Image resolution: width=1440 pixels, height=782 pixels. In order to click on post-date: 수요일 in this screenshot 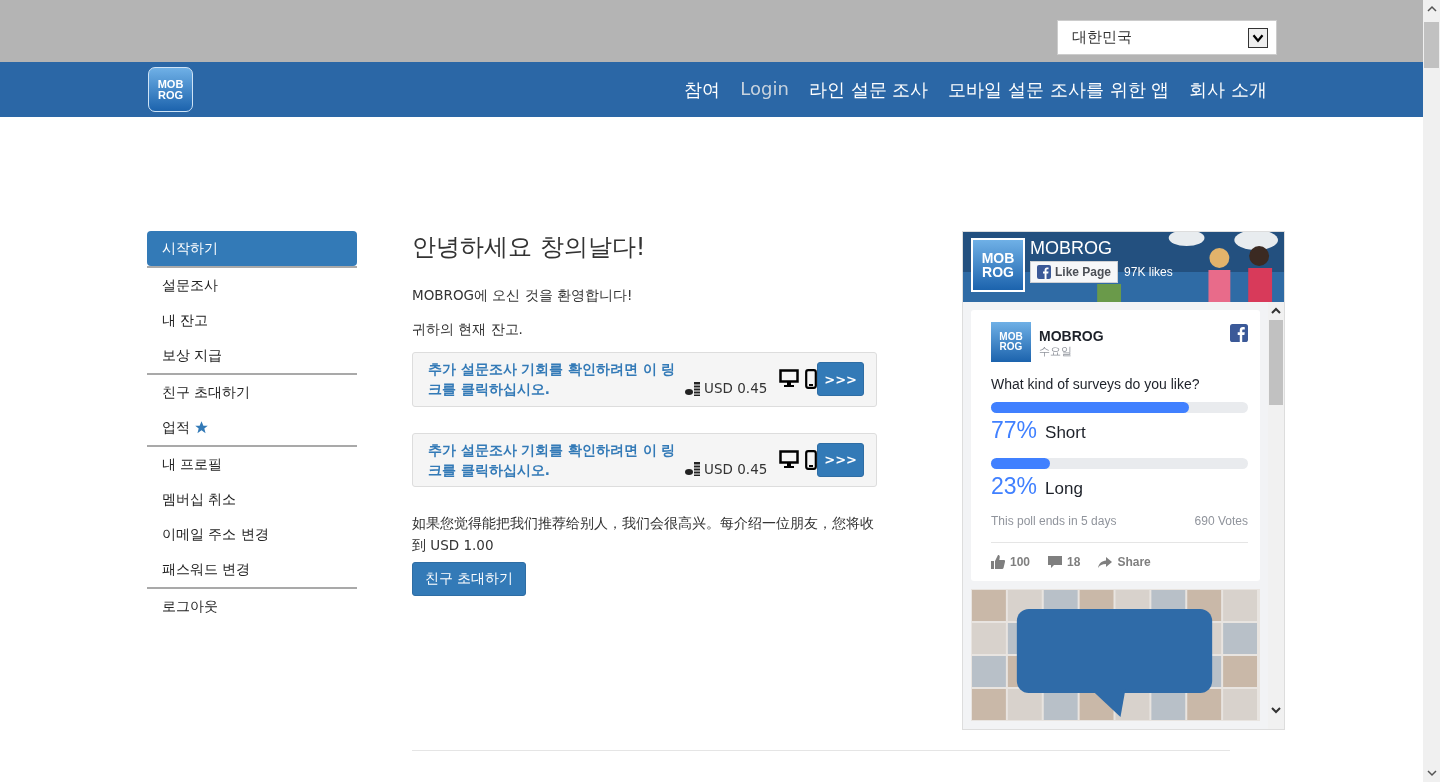, I will do `click(1056, 351)`.